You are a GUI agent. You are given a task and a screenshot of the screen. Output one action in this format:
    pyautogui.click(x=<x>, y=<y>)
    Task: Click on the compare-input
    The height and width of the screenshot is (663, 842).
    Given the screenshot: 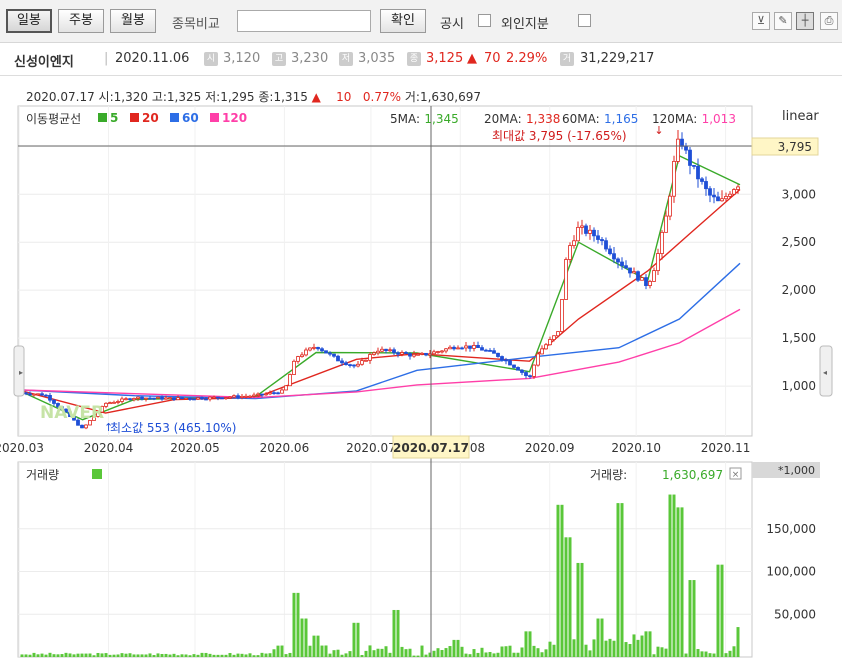 What is the action you would take?
    pyautogui.click(x=304, y=21)
    